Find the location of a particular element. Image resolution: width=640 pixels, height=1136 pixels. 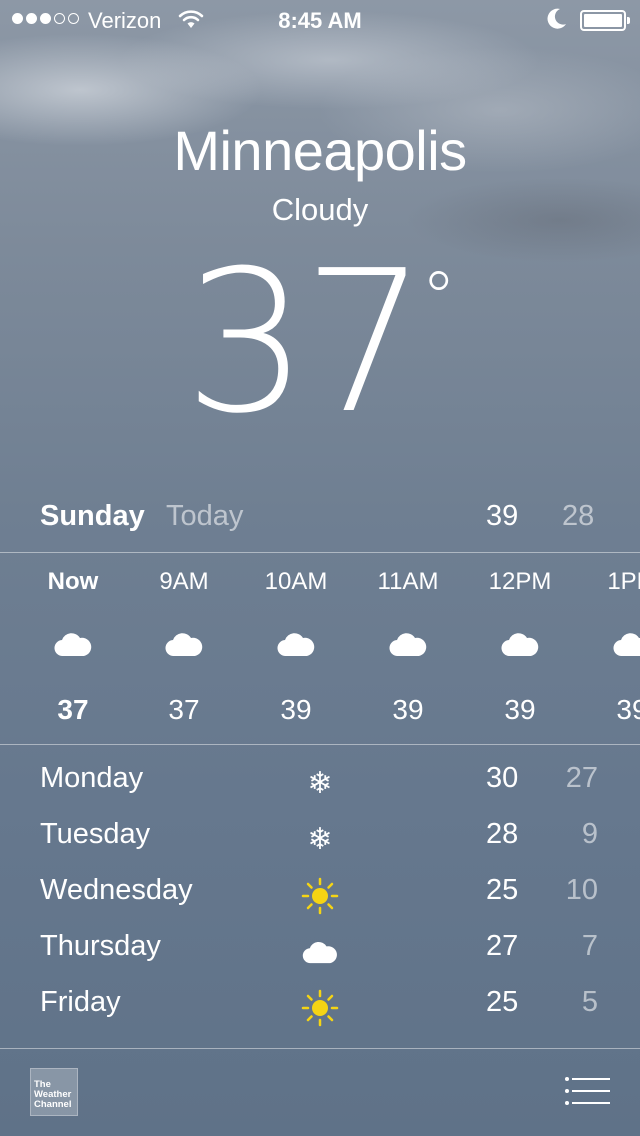

daily-low: 9 is located at coordinates (589, 834).